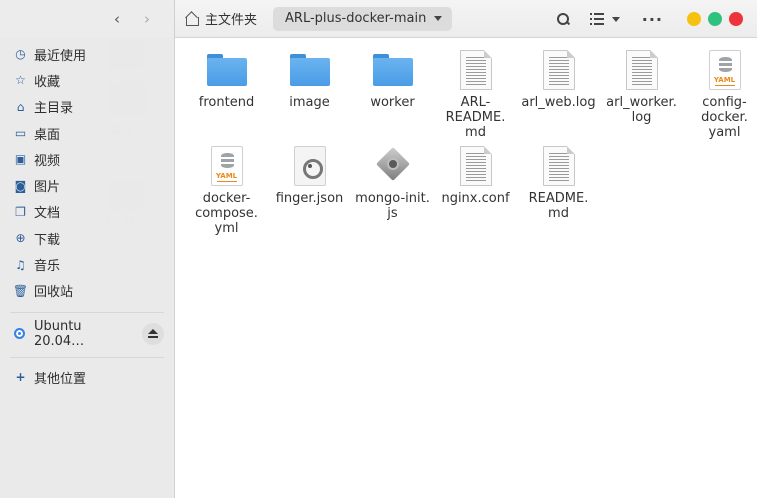 This screenshot has width=757, height=498. What do you see at coordinates (47, 161) in the screenshot?
I see `sidebar-item-label: 视频` at bounding box center [47, 161].